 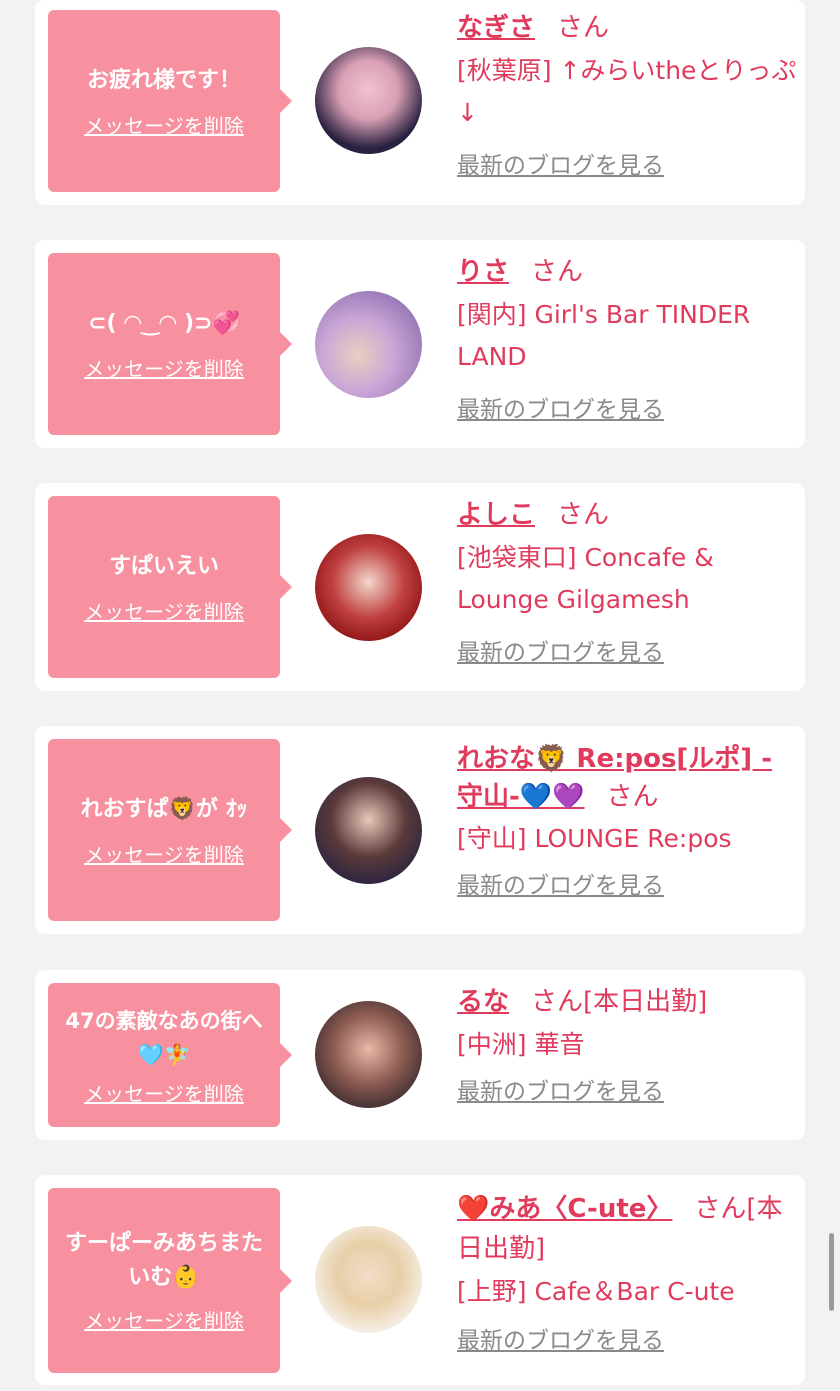 What do you see at coordinates (831, 1272) in the screenshot?
I see `scrollbar` at bounding box center [831, 1272].